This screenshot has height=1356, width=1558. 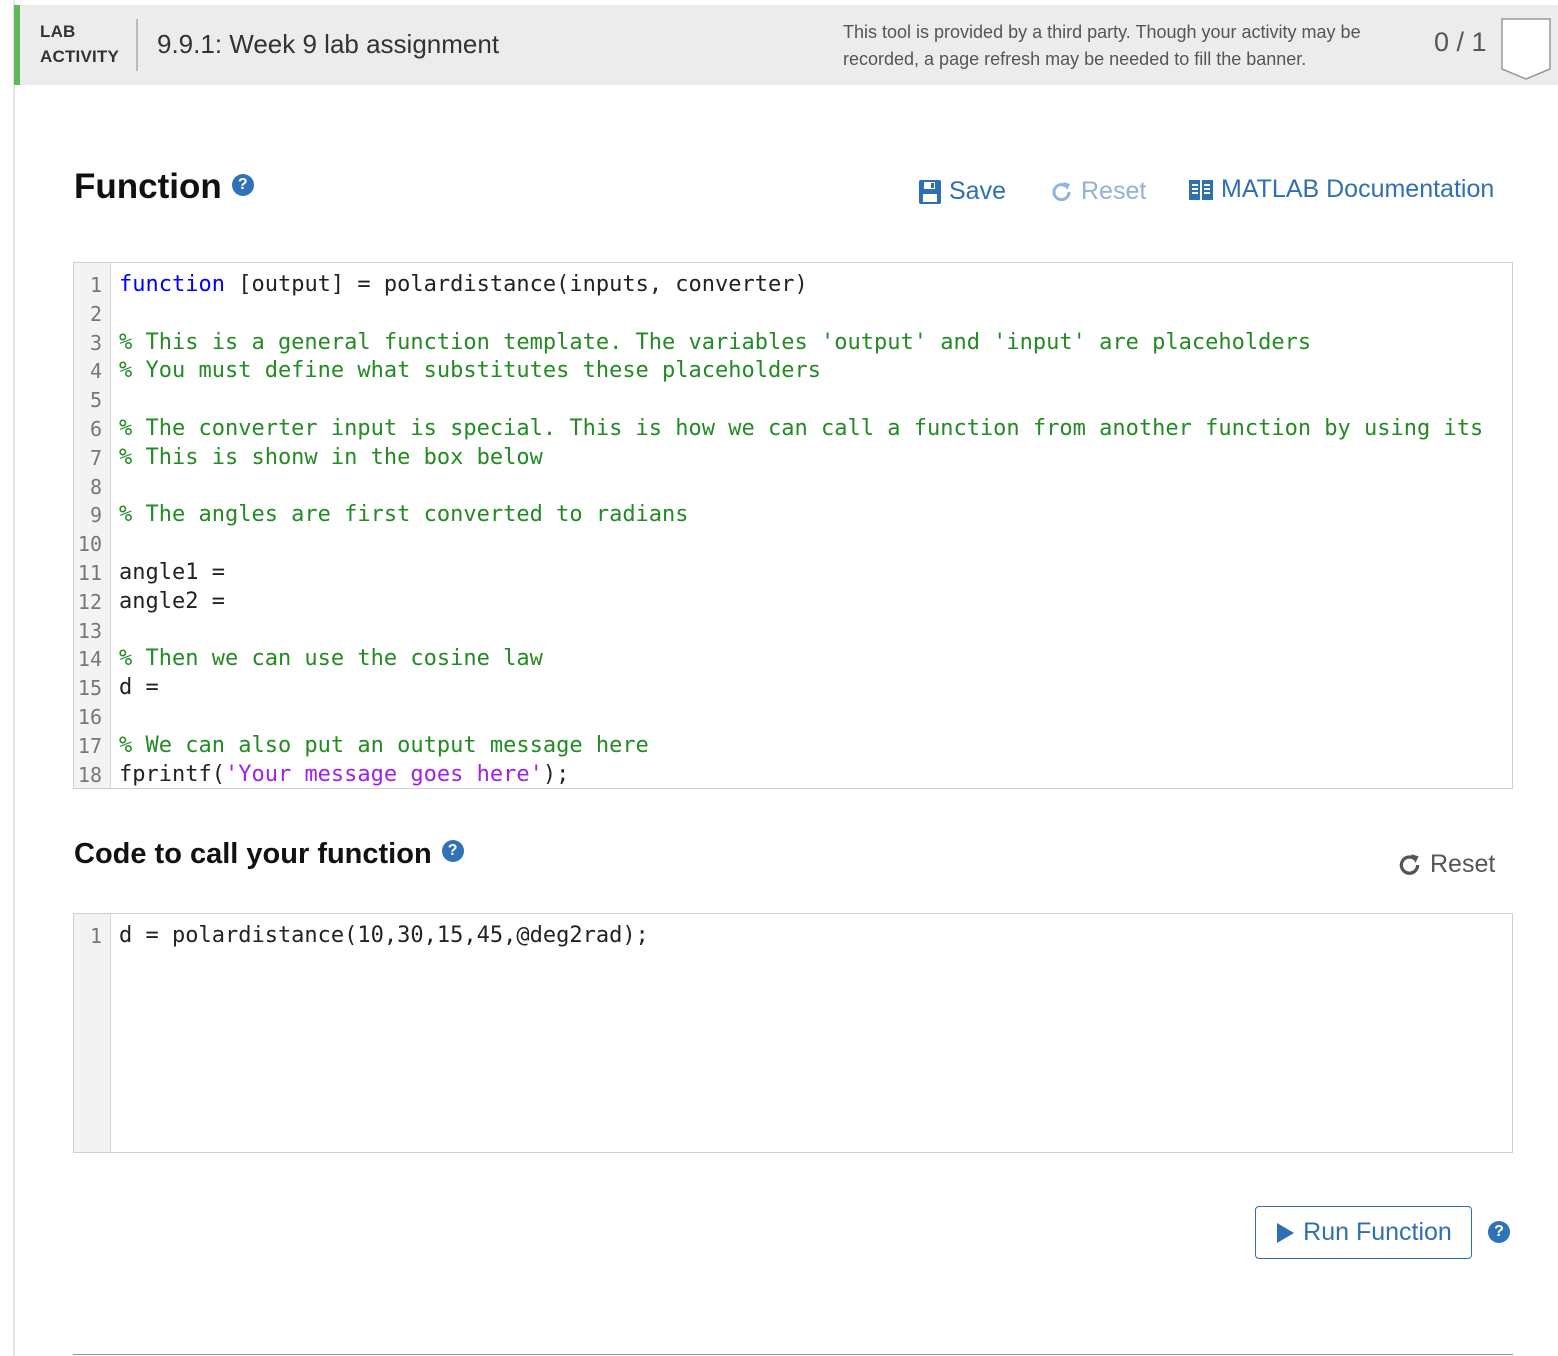 I want to click on line-code: d = polardistance(10,30,15,45,@deg2rad);, so click(x=384, y=936).